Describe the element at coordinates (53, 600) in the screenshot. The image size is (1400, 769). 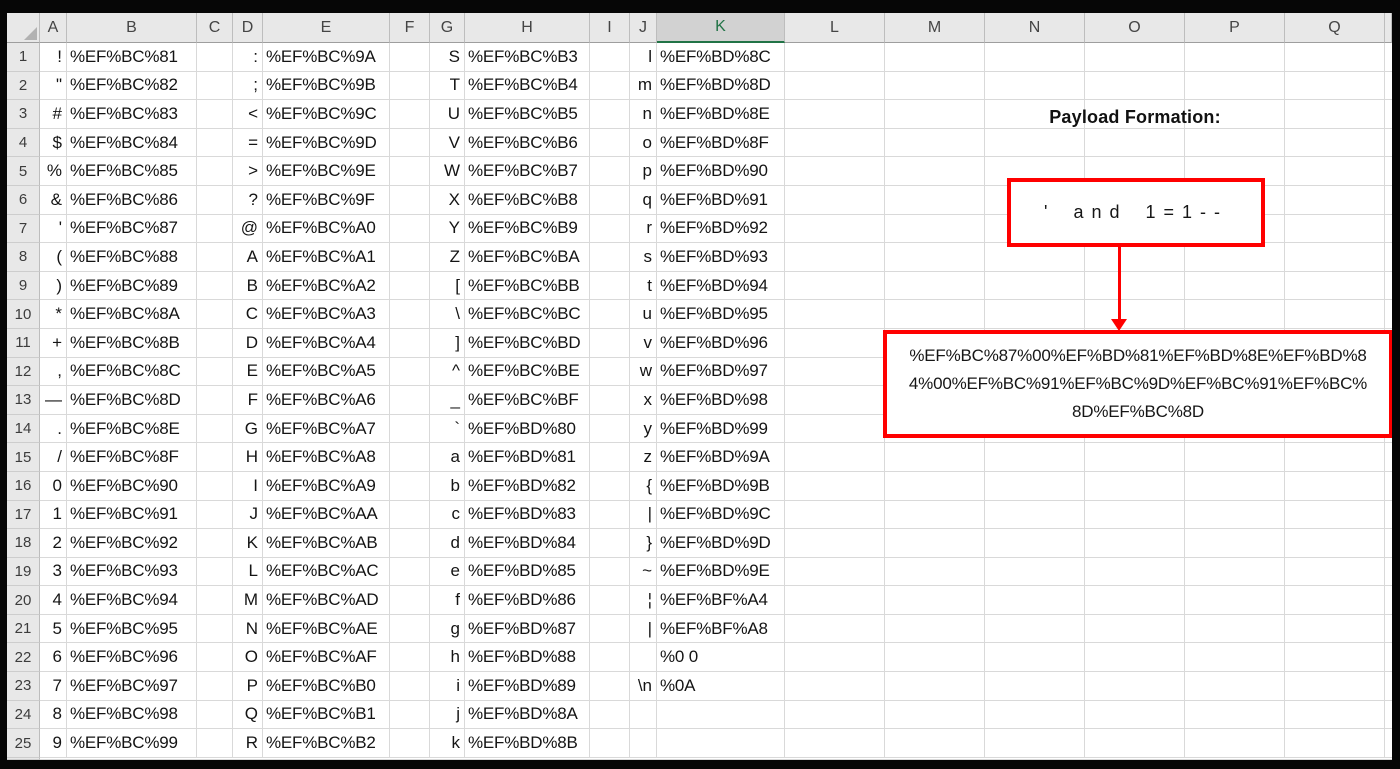
I see `cell-A20: 4` at that location.